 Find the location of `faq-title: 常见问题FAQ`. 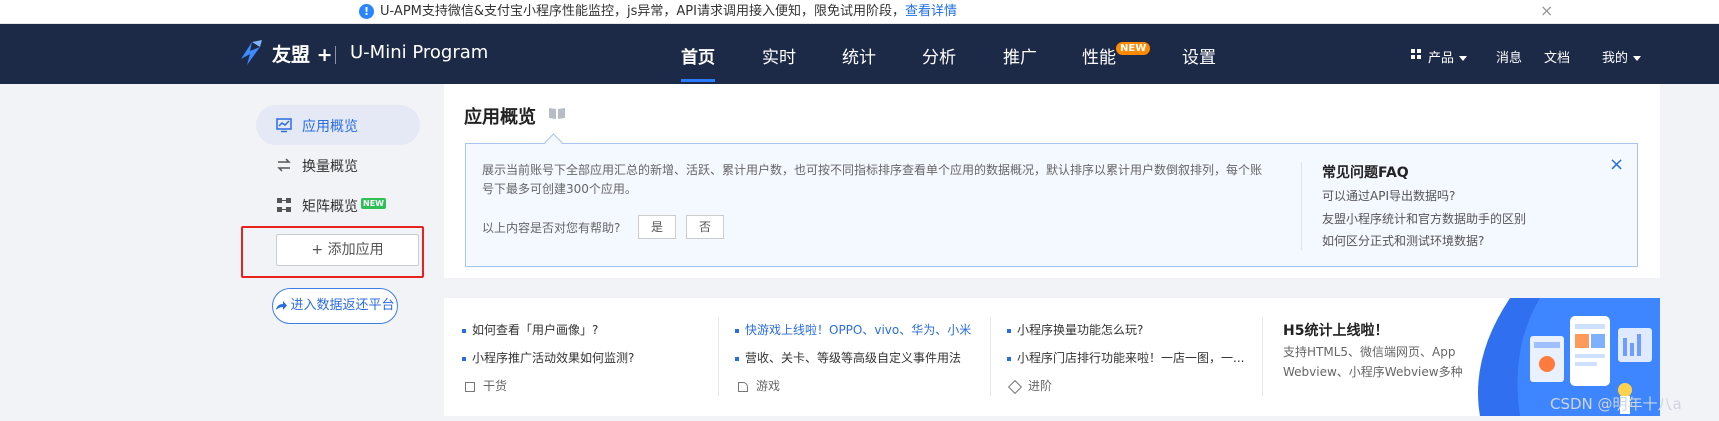

faq-title: 常见问题FAQ is located at coordinates (1365, 173).